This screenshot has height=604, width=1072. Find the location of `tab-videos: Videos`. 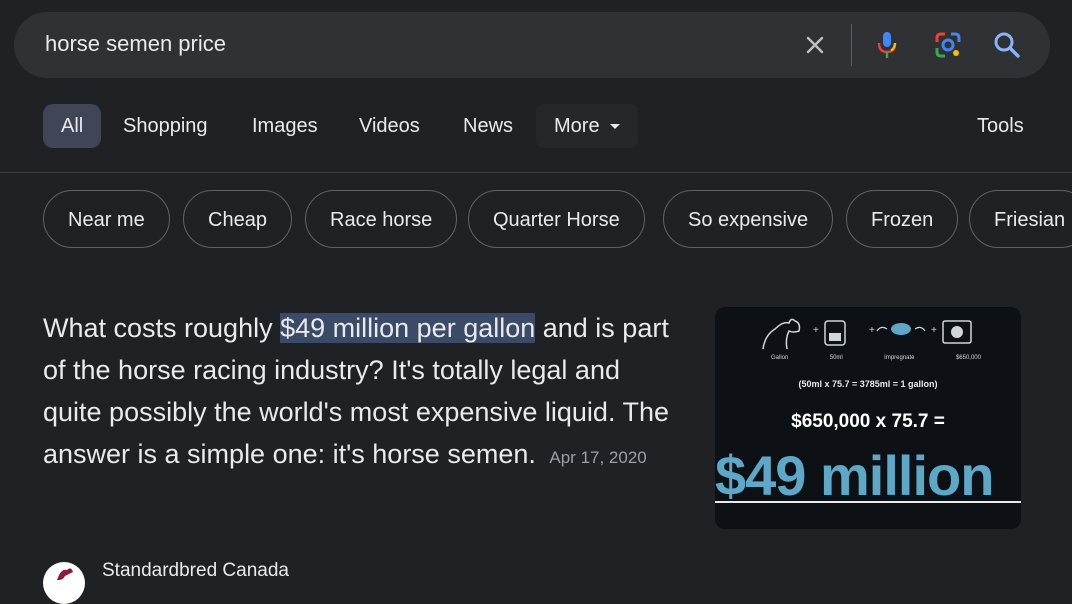

tab-videos: Videos is located at coordinates (389, 126).